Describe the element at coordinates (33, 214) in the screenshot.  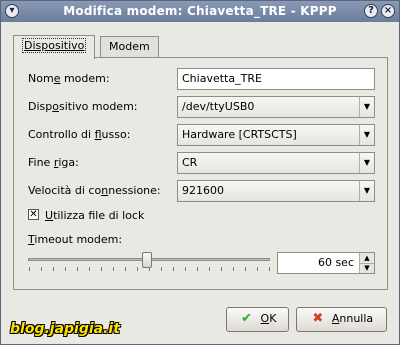
I see `lock-file-checkbox: ✕` at that location.